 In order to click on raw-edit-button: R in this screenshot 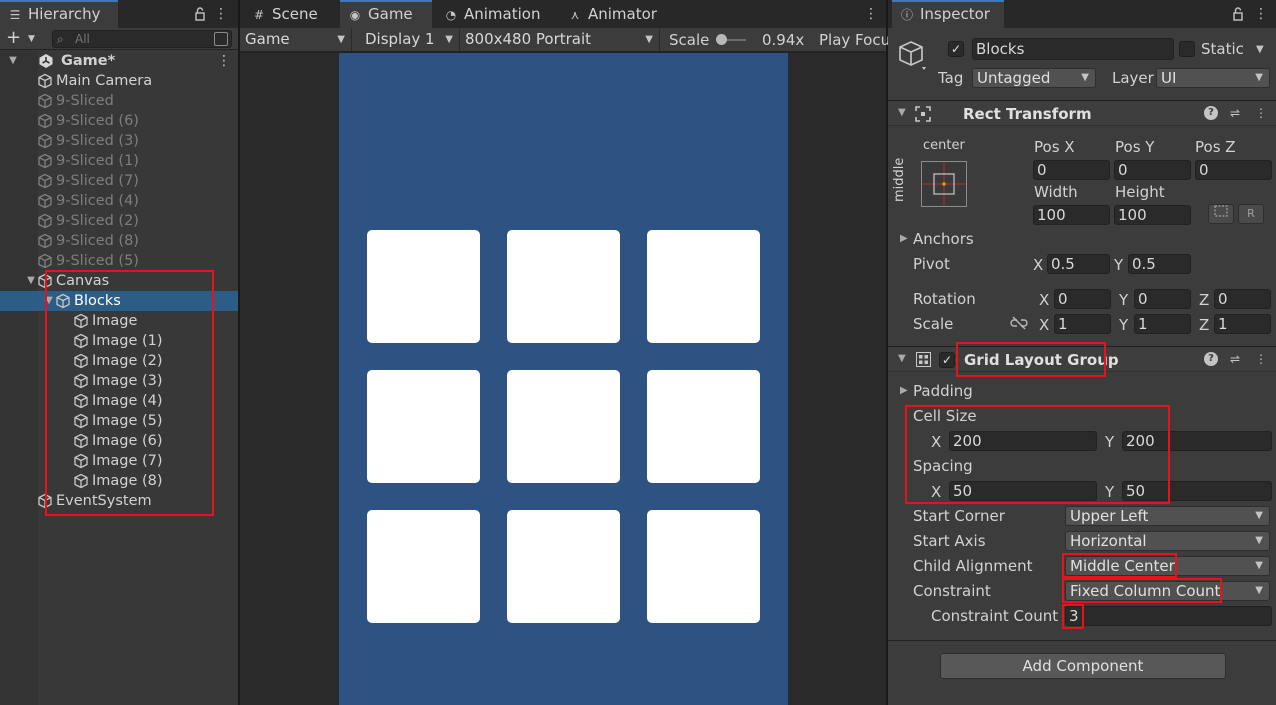, I will do `click(1251, 214)`.